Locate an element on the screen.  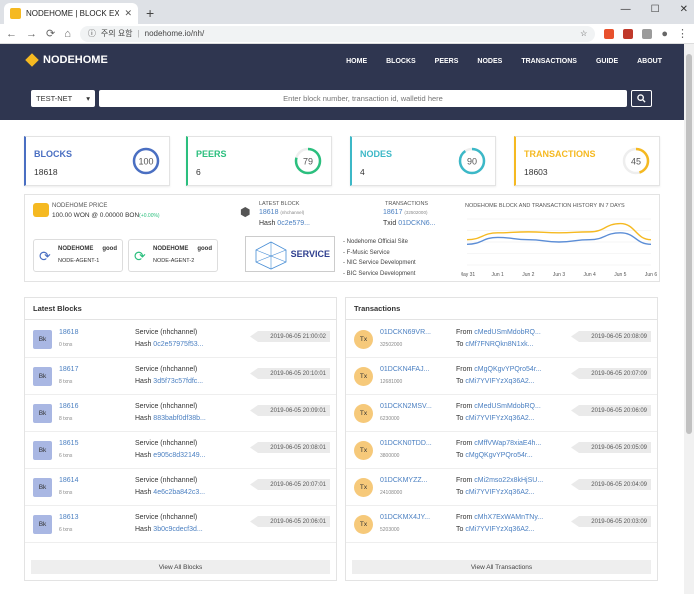
tx-count-row: 18617 (32502000) is located at coordinates (405, 212).